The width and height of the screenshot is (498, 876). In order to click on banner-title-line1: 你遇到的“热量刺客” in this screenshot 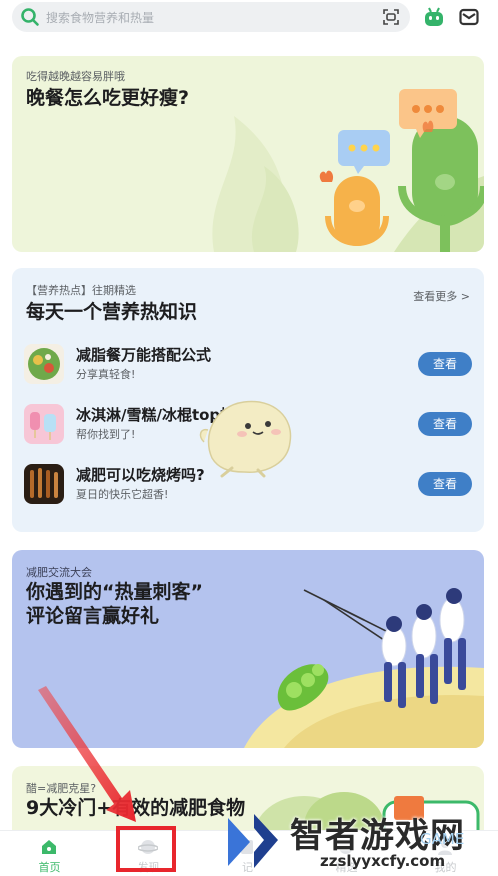, I will do `click(114, 592)`.